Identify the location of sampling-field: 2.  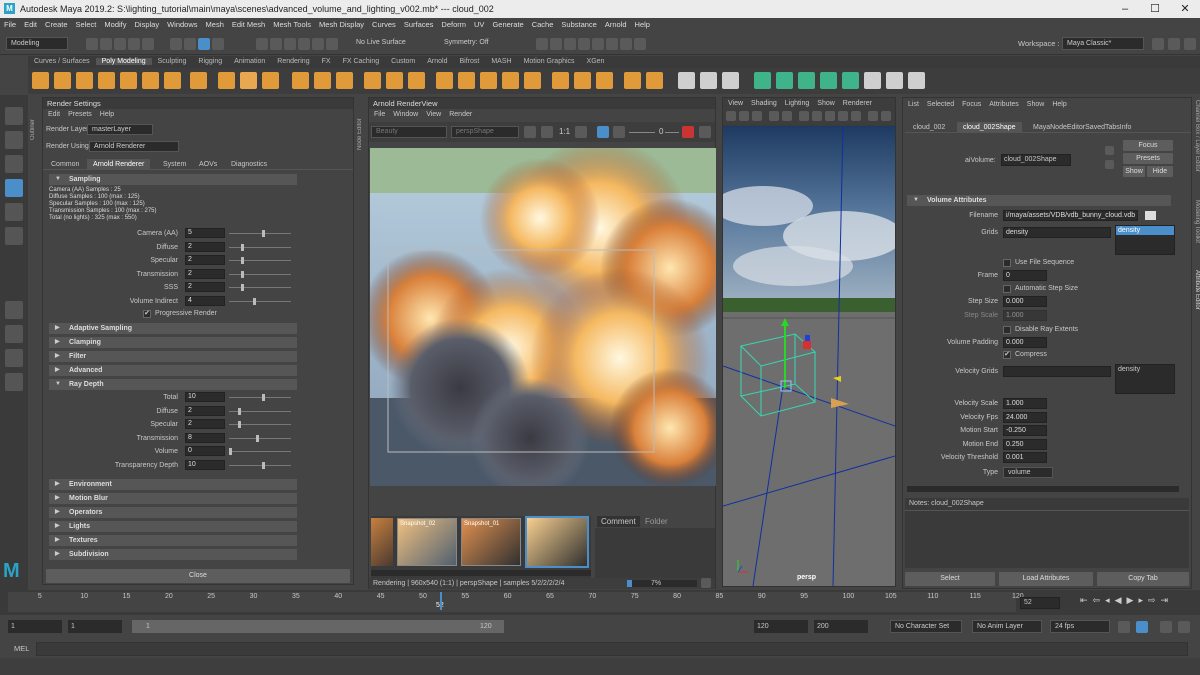
(205, 260).